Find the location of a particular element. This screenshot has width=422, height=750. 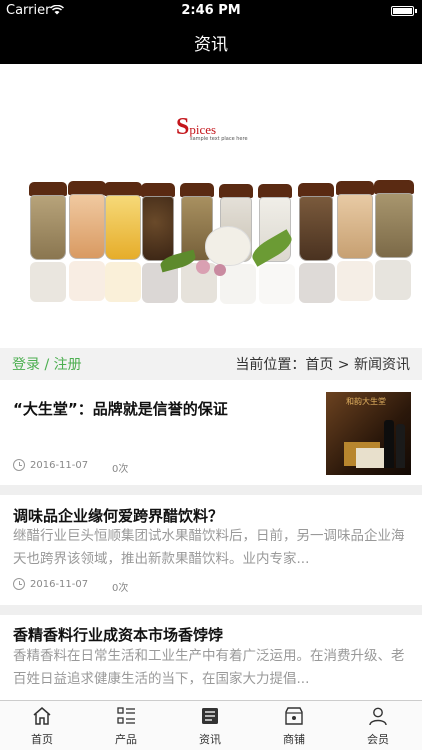

battery-icon is located at coordinates (404, 11).